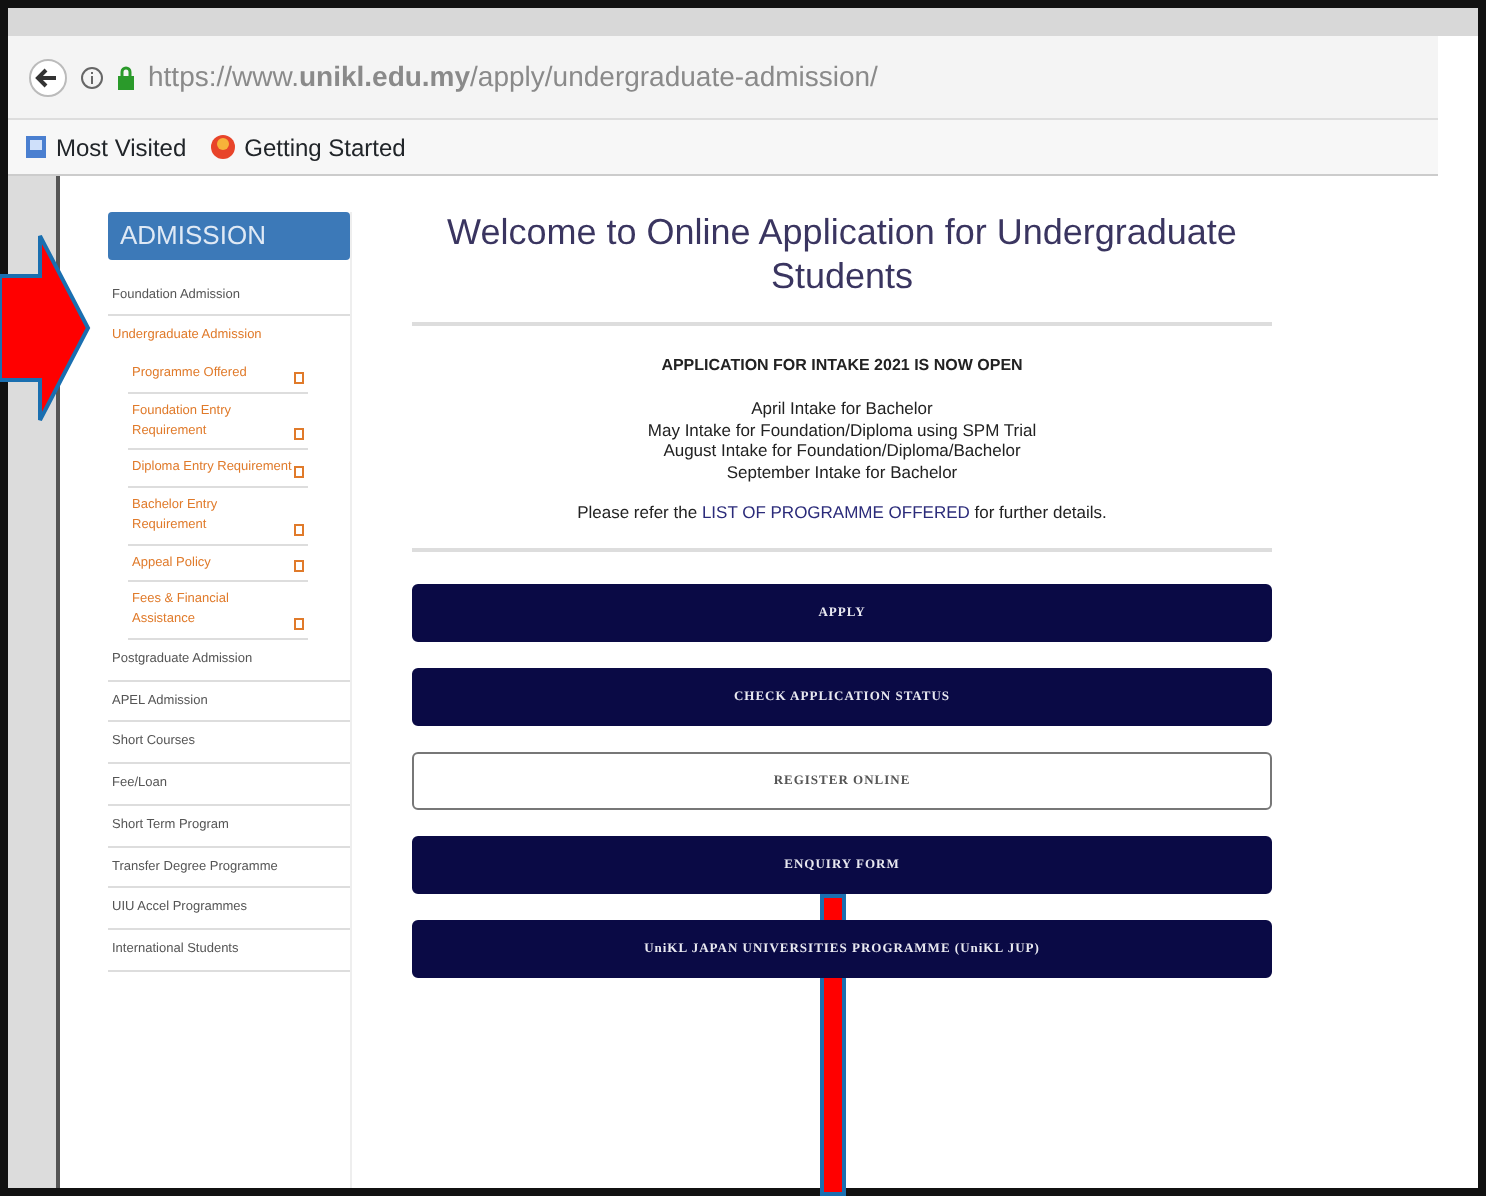  Describe the element at coordinates (229, 235) in the screenshot. I see `sidebar-heading: ADMISSION` at that location.